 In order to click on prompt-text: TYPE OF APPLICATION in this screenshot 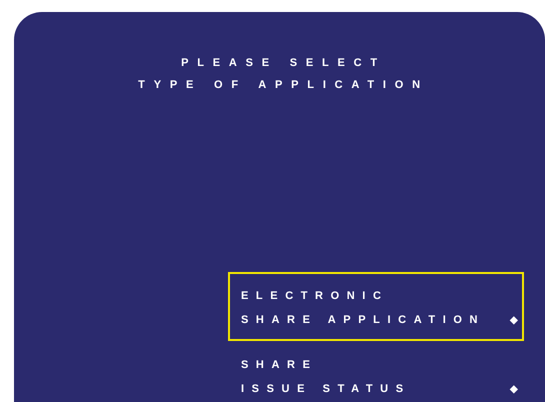, I will do `click(283, 85)`.